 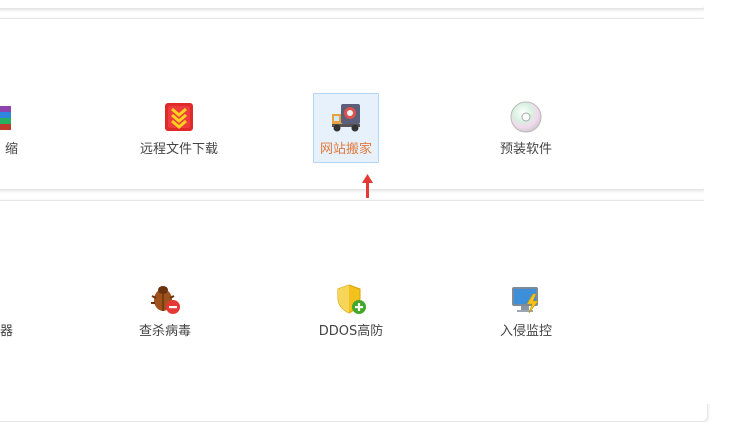 I want to click on tool-label: 预装软件, so click(x=525, y=149).